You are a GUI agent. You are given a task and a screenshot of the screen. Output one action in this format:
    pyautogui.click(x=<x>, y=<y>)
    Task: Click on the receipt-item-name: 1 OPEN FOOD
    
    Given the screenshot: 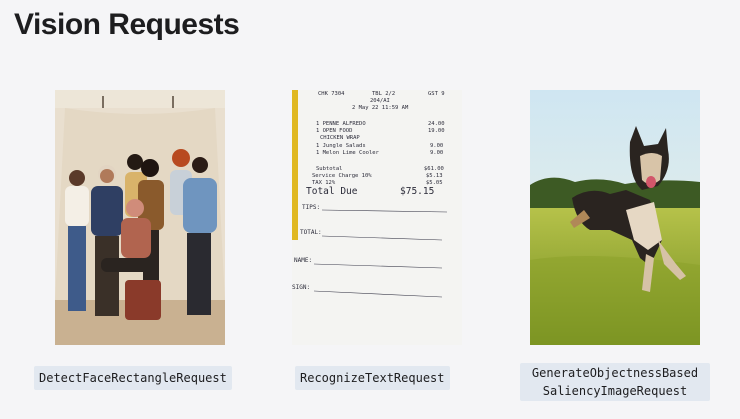 What is the action you would take?
    pyautogui.click(x=334, y=131)
    